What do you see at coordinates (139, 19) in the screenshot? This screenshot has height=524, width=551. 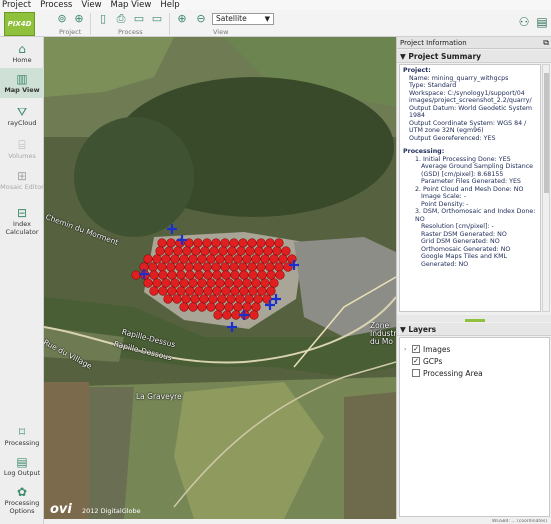 I see `edit-icon: ▭` at bounding box center [139, 19].